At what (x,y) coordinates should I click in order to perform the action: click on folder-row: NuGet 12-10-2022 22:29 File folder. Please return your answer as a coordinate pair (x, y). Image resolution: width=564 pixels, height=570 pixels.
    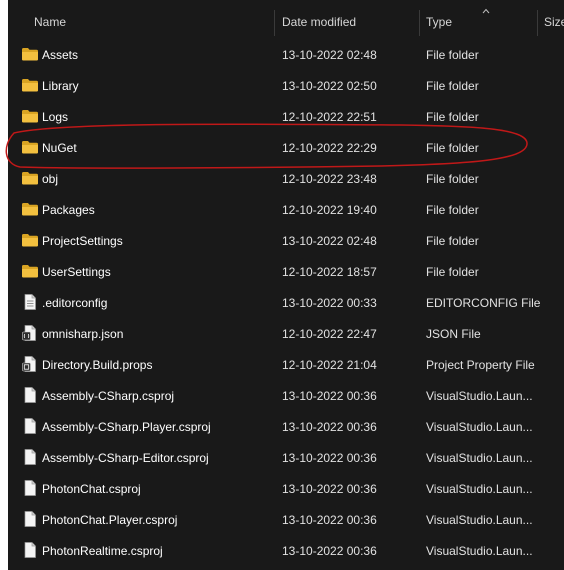
    Looking at the image, I should click on (286, 147).